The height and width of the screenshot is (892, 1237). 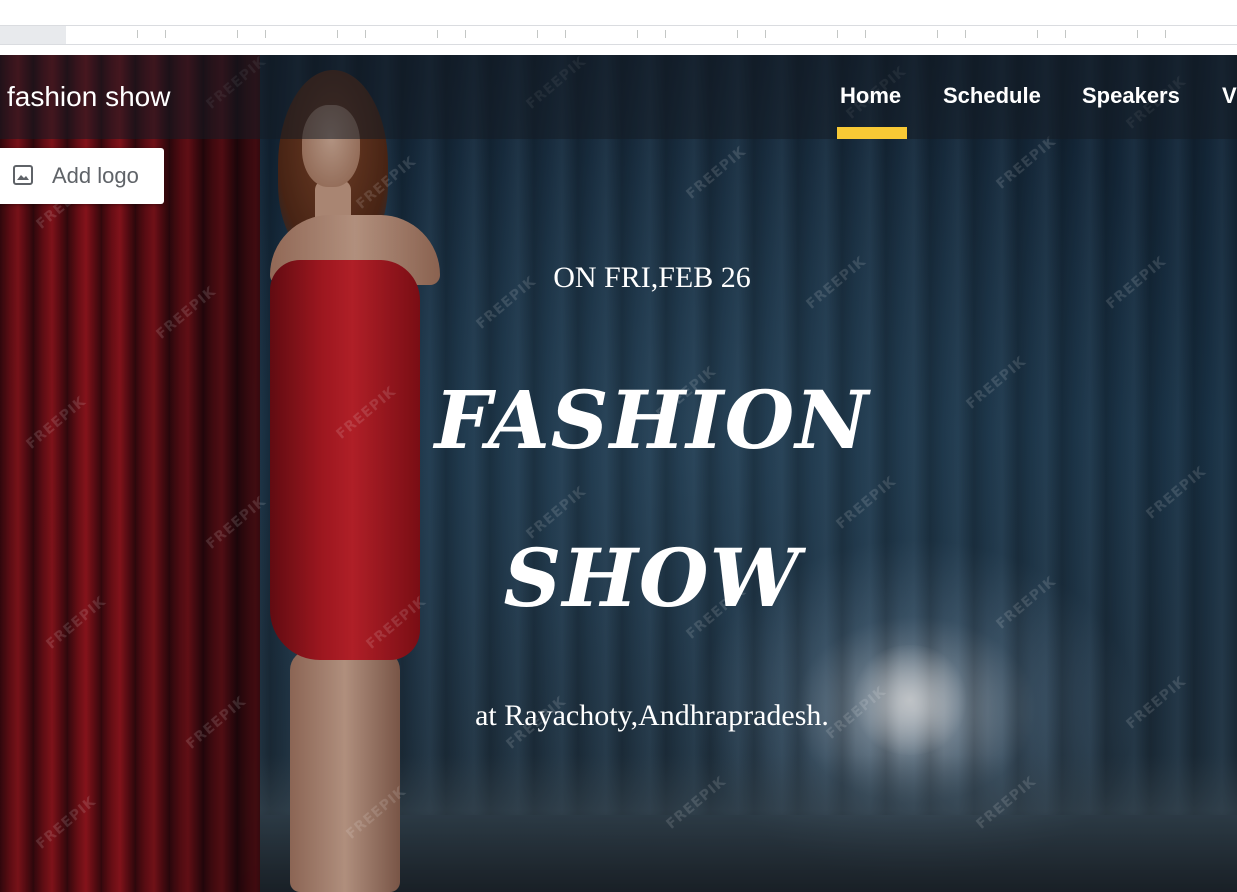 I want to click on event-title-line-1: FASHION, so click(x=652, y=420).